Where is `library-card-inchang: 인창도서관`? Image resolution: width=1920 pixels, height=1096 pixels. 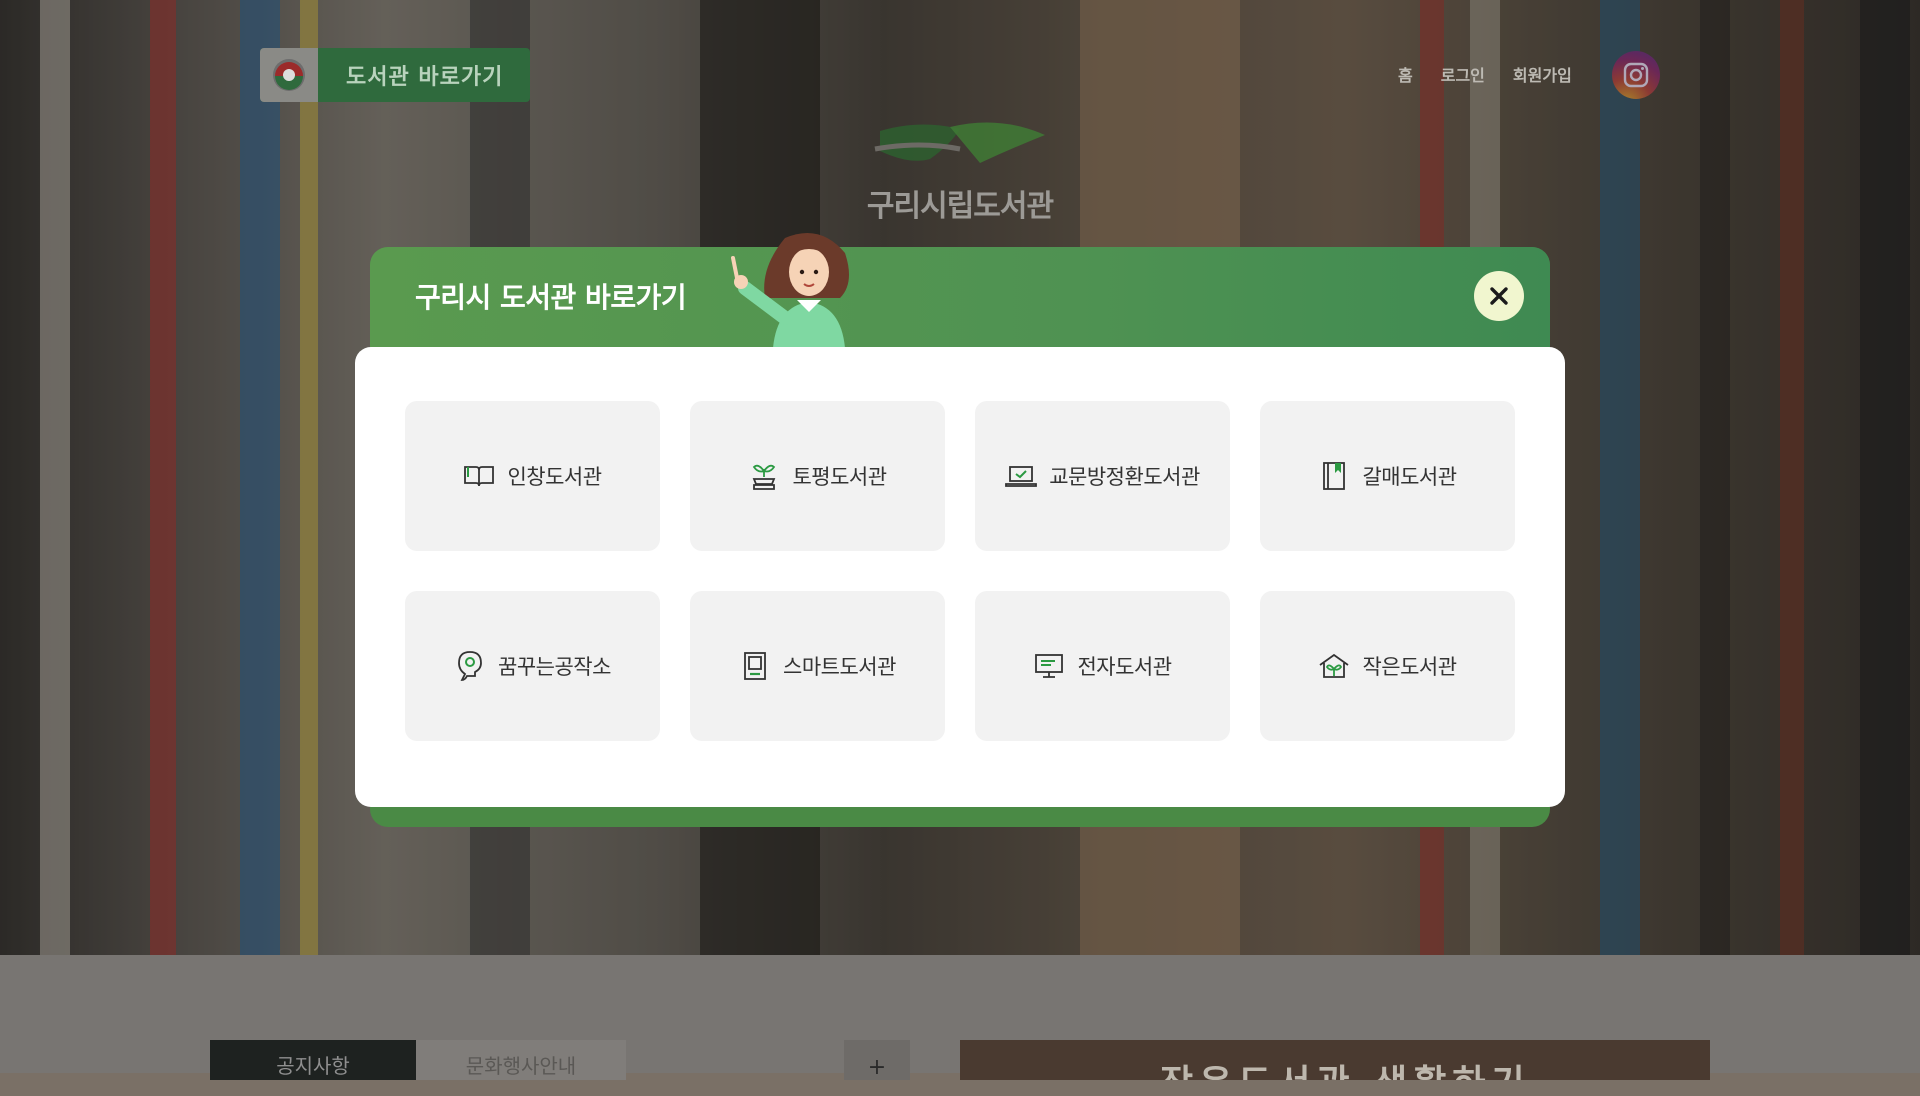
library-card-inchang: 인창도서관 is located at coordinates (532, 476).